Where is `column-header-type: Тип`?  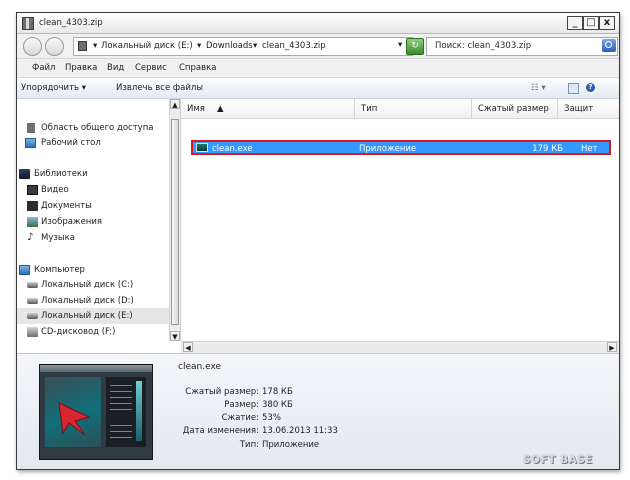
column-header-type: Тип is located at coordinates (413, 109).